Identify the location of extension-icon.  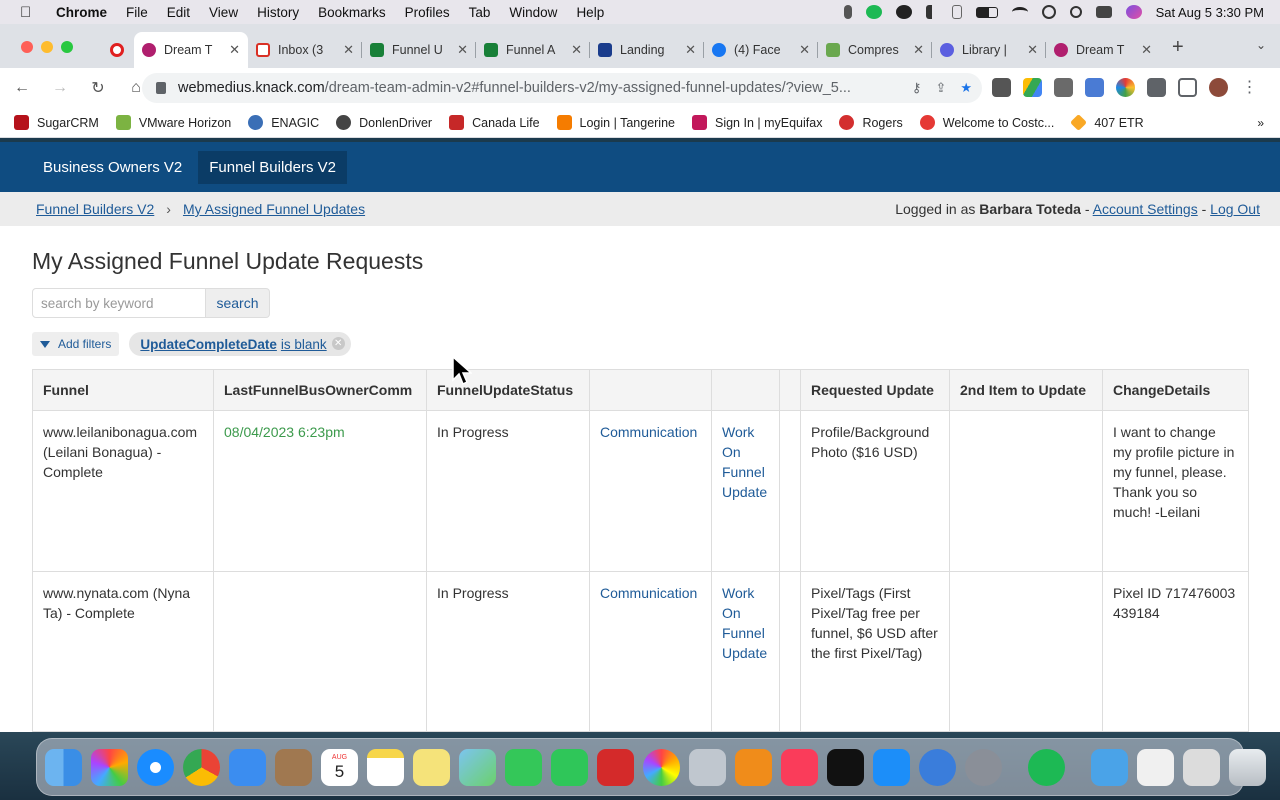
(1001, 87).